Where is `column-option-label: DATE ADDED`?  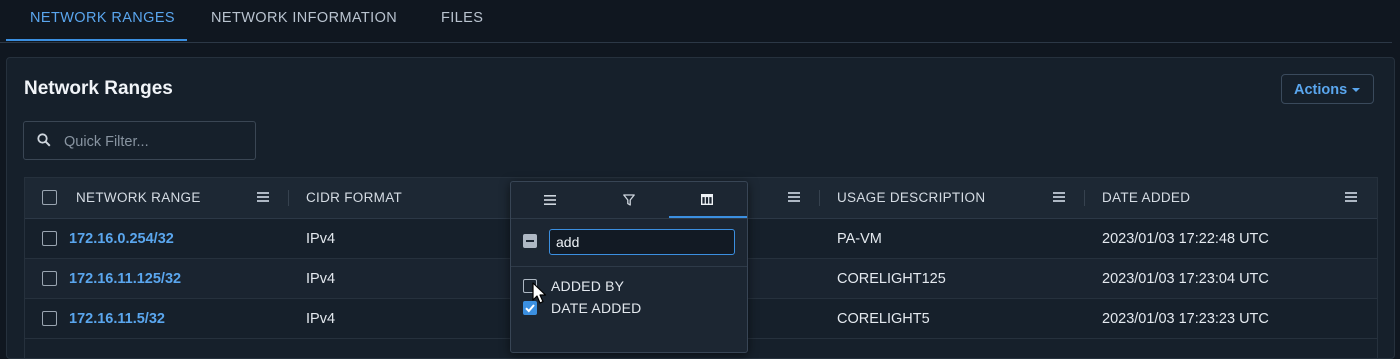 column-option-label: DATE ADDED is located at coordinates (596, 308).